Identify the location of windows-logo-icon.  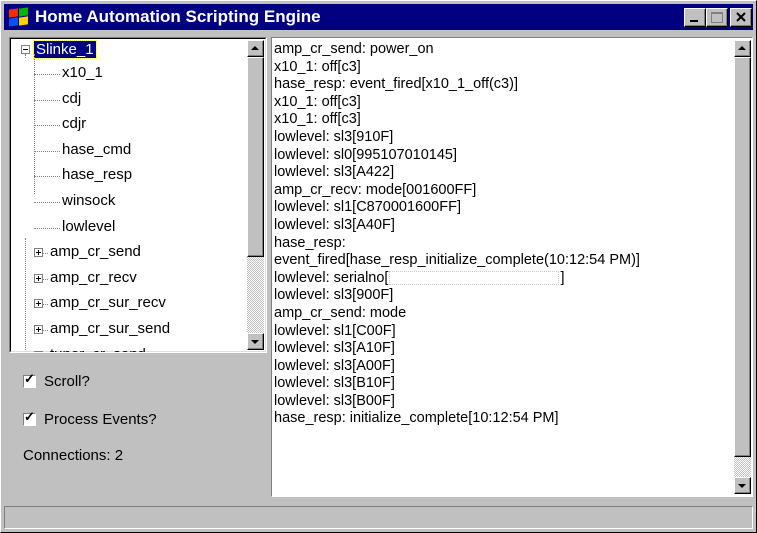
(18, 17).